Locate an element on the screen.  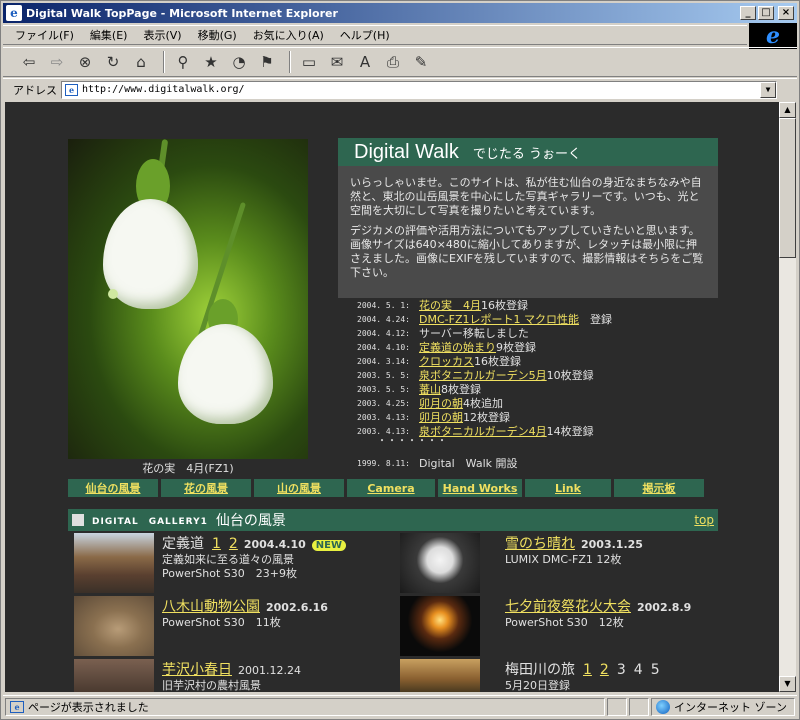
gallery-item: 七夕前夜祭花火大会 2002.8.9 PowerShot S30 12枚 is located at coordinates (598, 613).